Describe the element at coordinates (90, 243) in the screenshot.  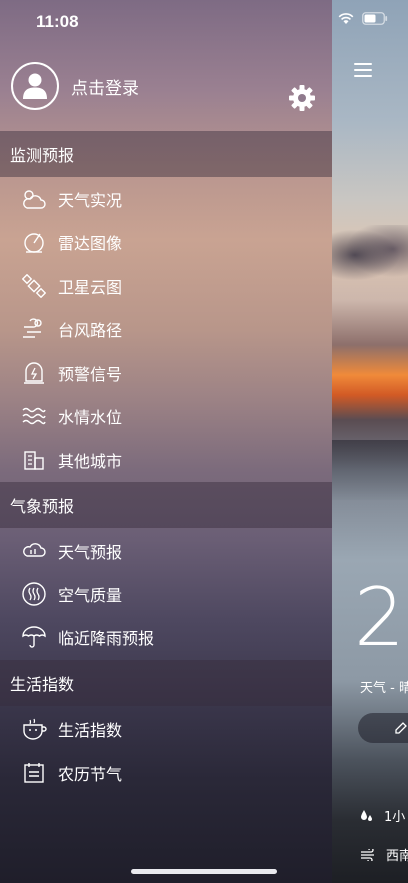
I see `menu-item-label: 雷达图像` at that location.